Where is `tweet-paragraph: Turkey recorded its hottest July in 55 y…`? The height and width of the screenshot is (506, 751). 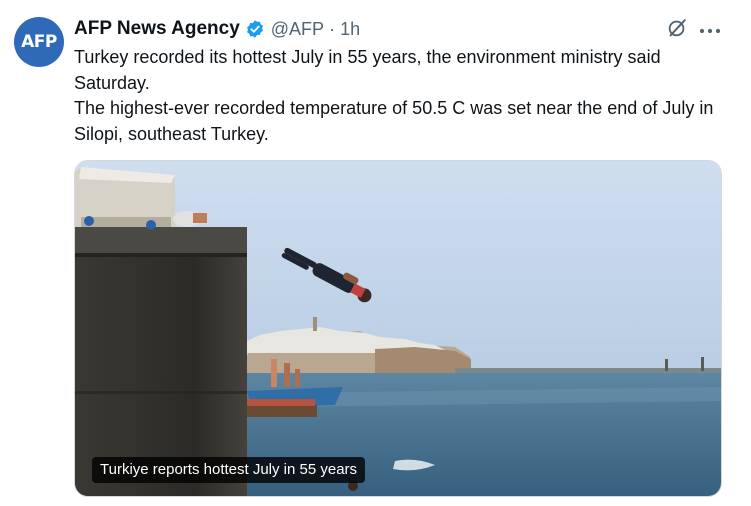
tweet-paragraph: Turkey recorded its hottest July in 55 y… is located at coordinates (367, 70).